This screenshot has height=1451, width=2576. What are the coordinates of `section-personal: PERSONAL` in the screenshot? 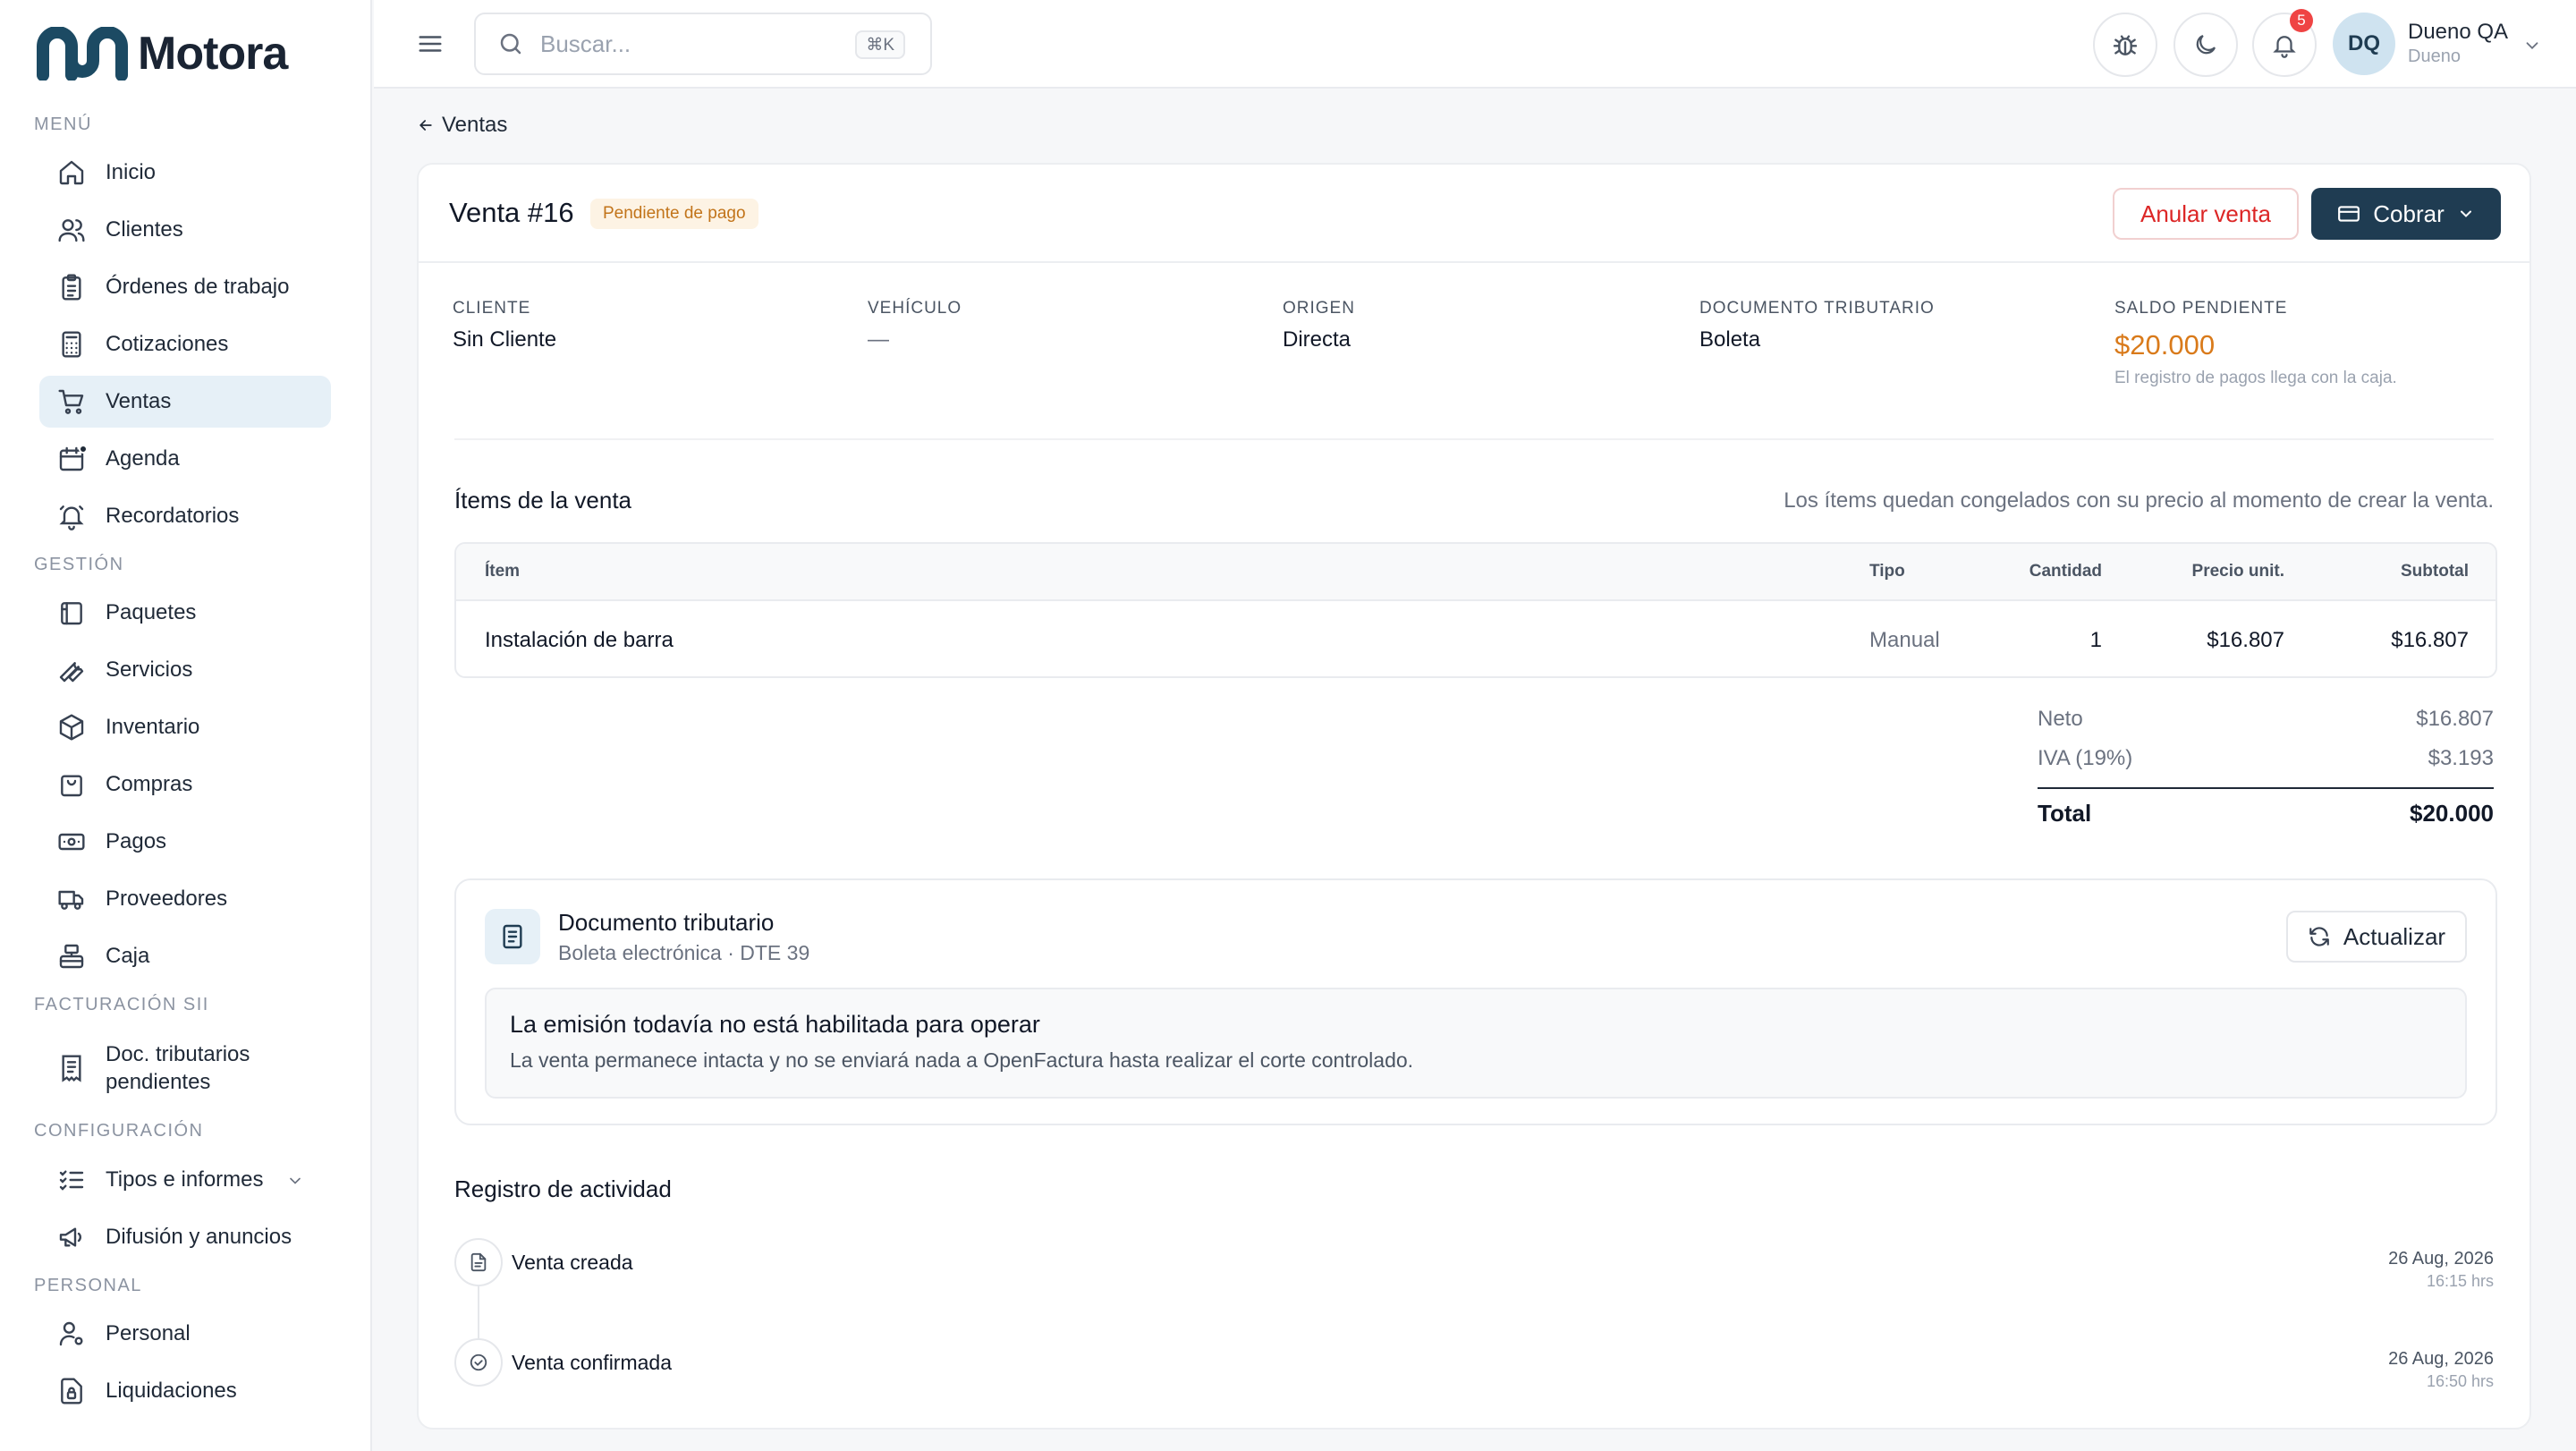 It's located at (88, 1285).